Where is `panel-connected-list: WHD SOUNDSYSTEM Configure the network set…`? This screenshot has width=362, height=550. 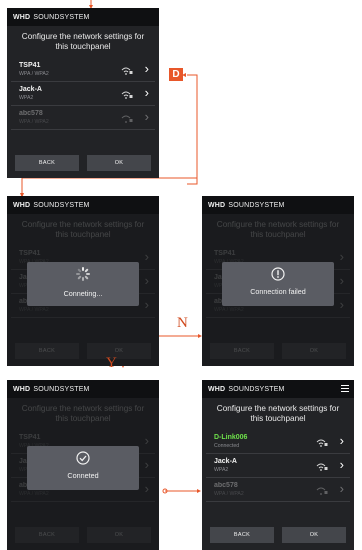 panel-connected-list: WHD SOUNDSYSTEM Configure the network set… is located at coordinates (278, 465).